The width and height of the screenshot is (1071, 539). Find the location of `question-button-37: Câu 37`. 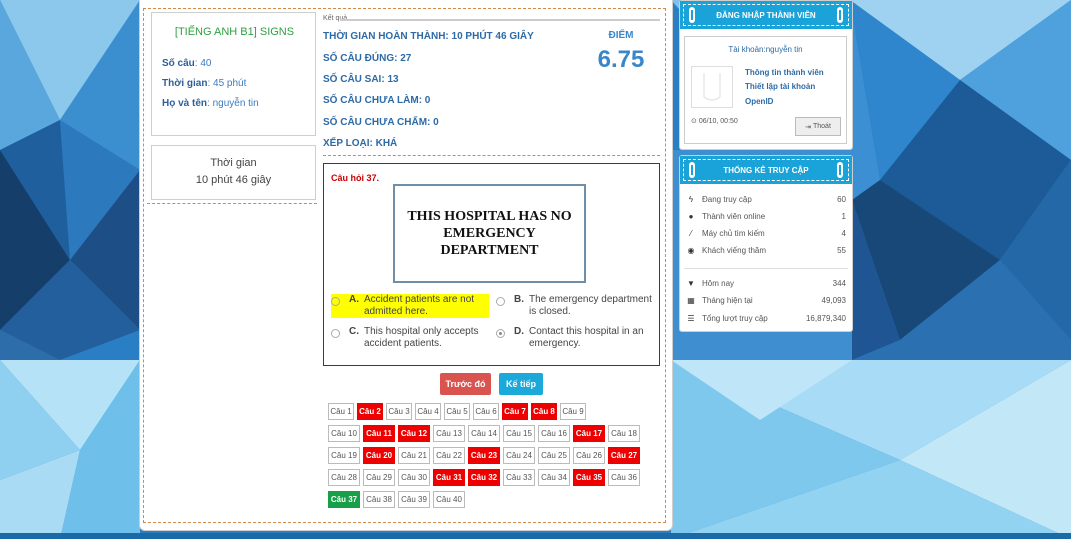

question-button-37: Câu 37 is located at coordinates (344, 499).